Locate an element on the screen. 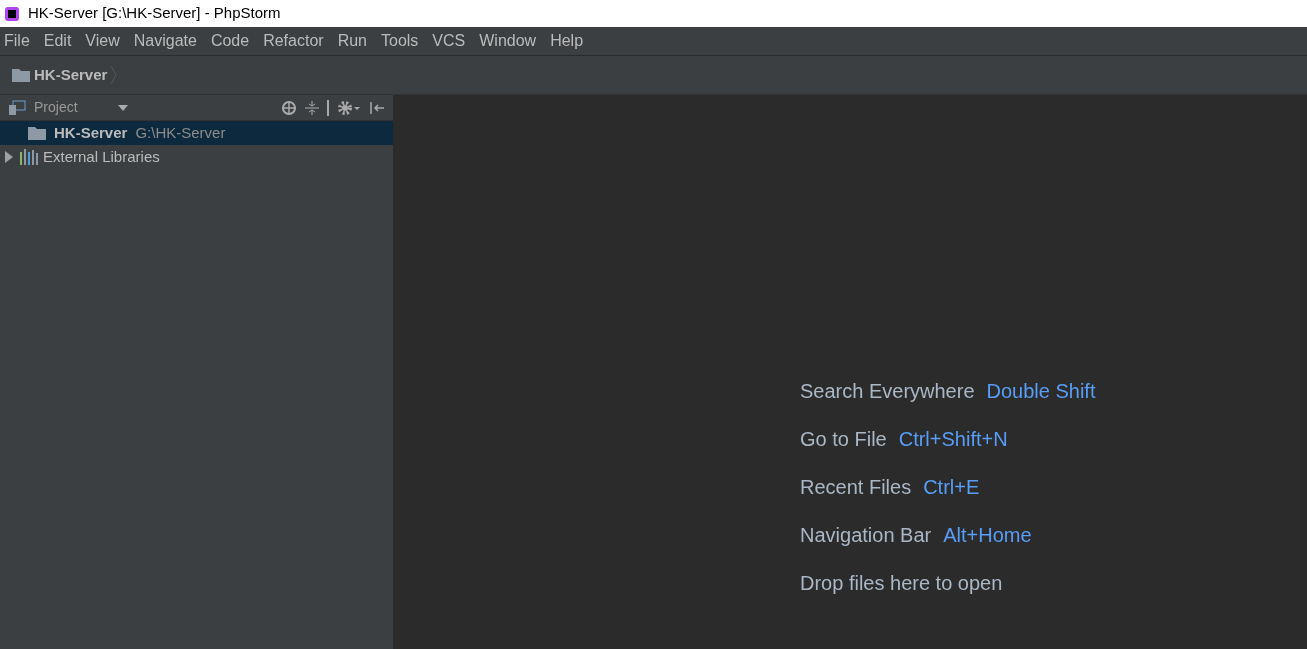 This screenshot has width=1307, height=649. hint-text: Search Everywhere is located at coordinates (887, 391).